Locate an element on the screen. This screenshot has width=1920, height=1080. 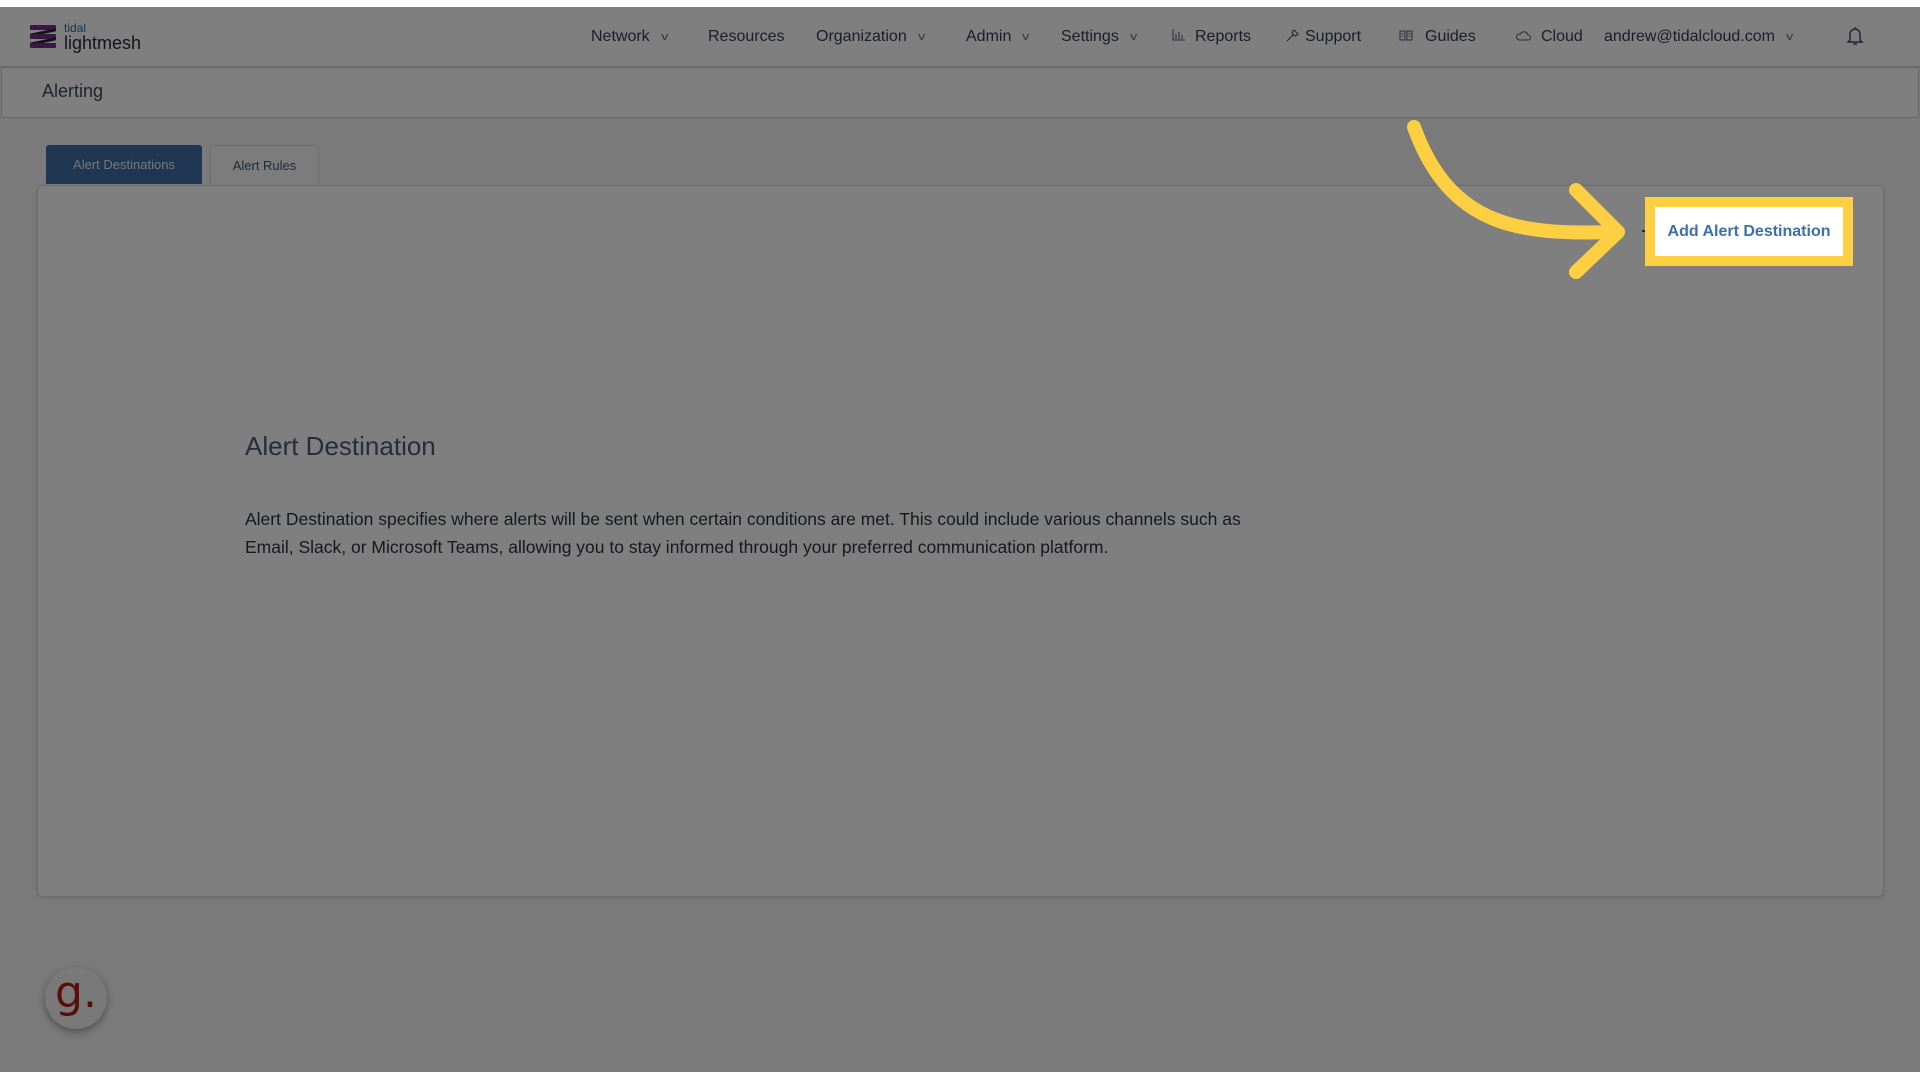
tab-alert-rules: Alert Rules is located at coordinates (264, 164).